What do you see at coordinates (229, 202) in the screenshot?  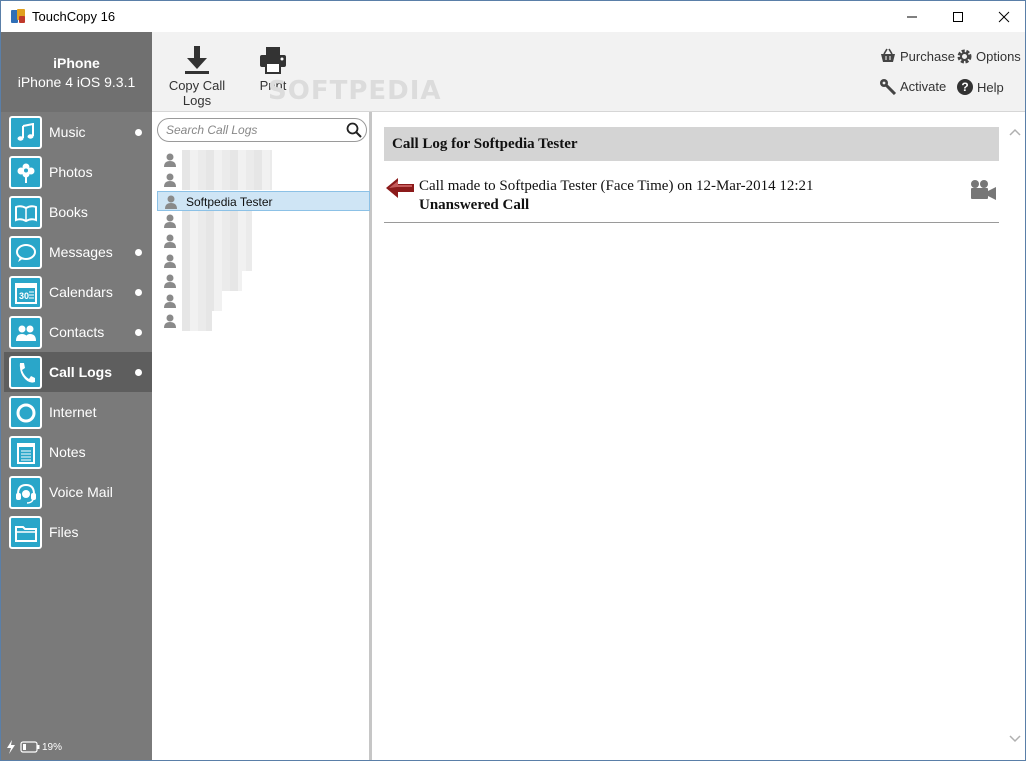 I see `contact-name: Softpedia Tester` at bounding box center [229, 202].